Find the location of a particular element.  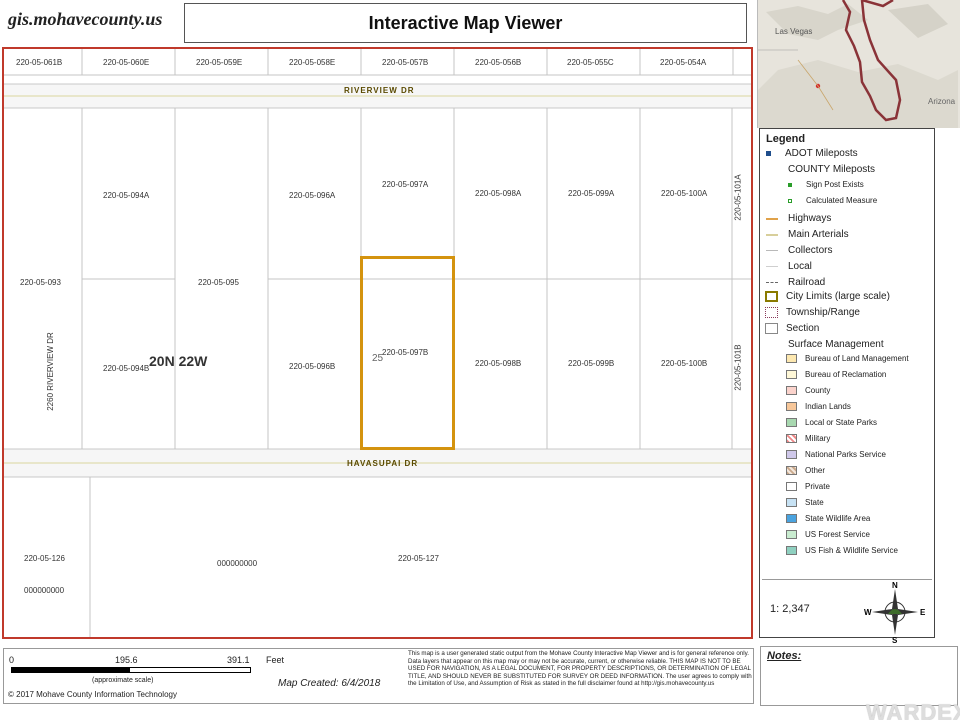

notes-label: Notes: is located at coordinates (784, 656).